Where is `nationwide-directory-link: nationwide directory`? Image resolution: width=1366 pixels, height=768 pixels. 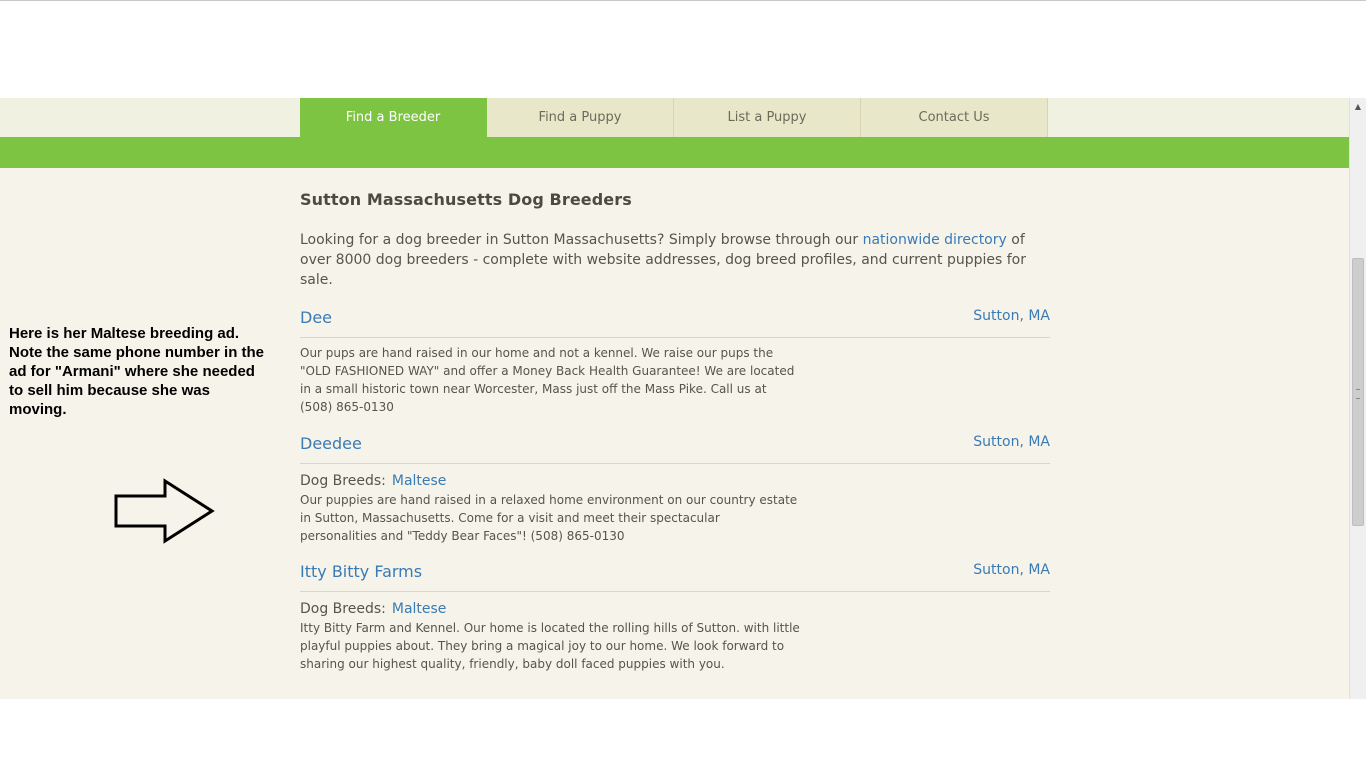 nationwide-directory-link: nationwide directory is located at coordinates (935, 240).